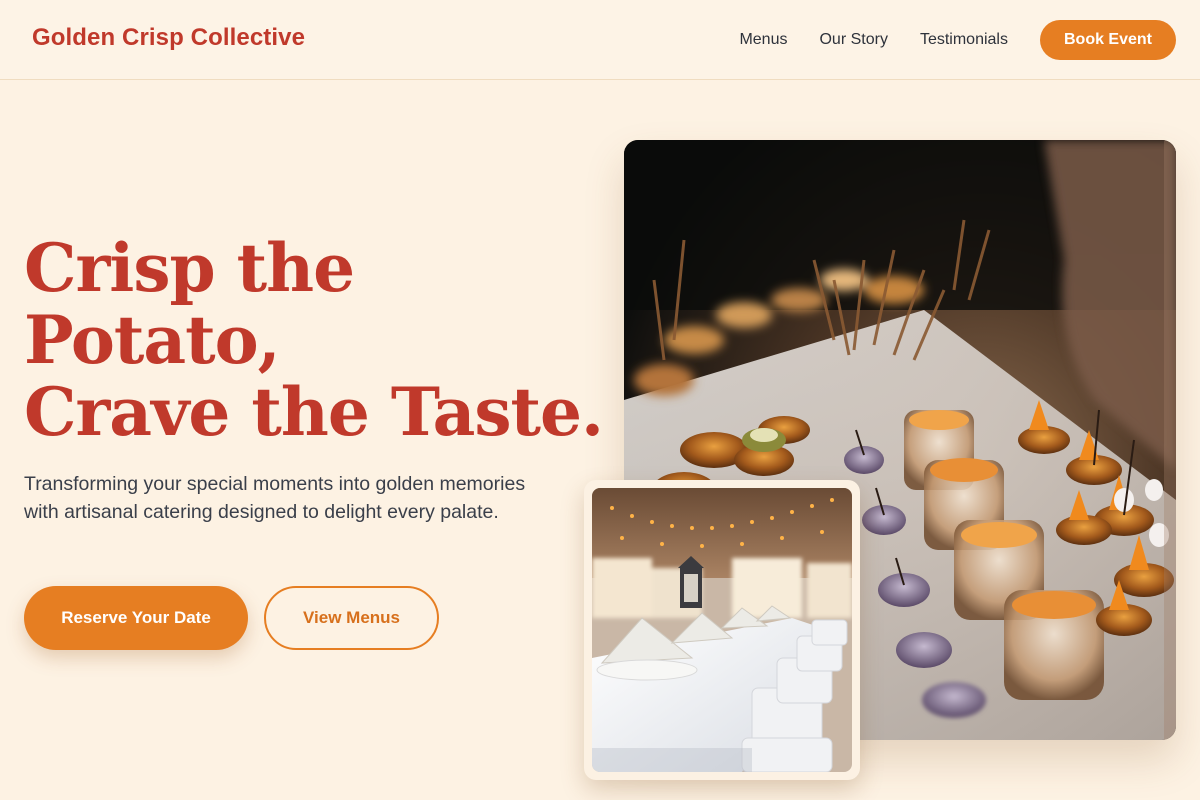 This screenshot has height=800, width=1200. Describe the element at coordinates (351, 618) in the screenshot. I see `view-menus-button: View Menus` at that location.